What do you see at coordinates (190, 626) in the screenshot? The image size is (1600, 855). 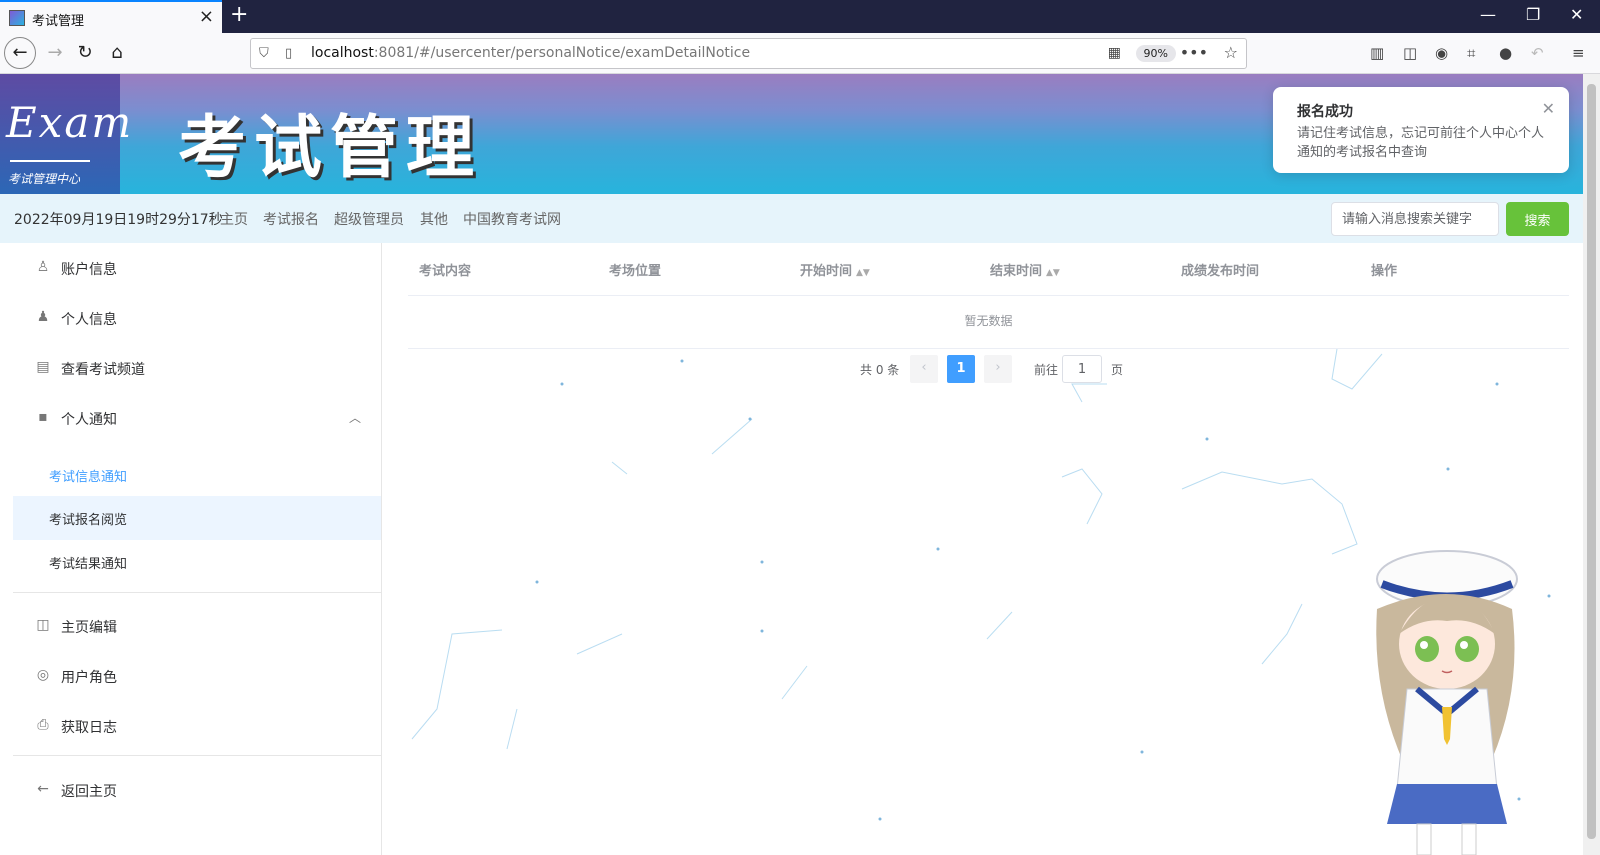 I see `sidebar-item-homepage-edit: ◫ 主页编辑` at bounding box center [190, 626].